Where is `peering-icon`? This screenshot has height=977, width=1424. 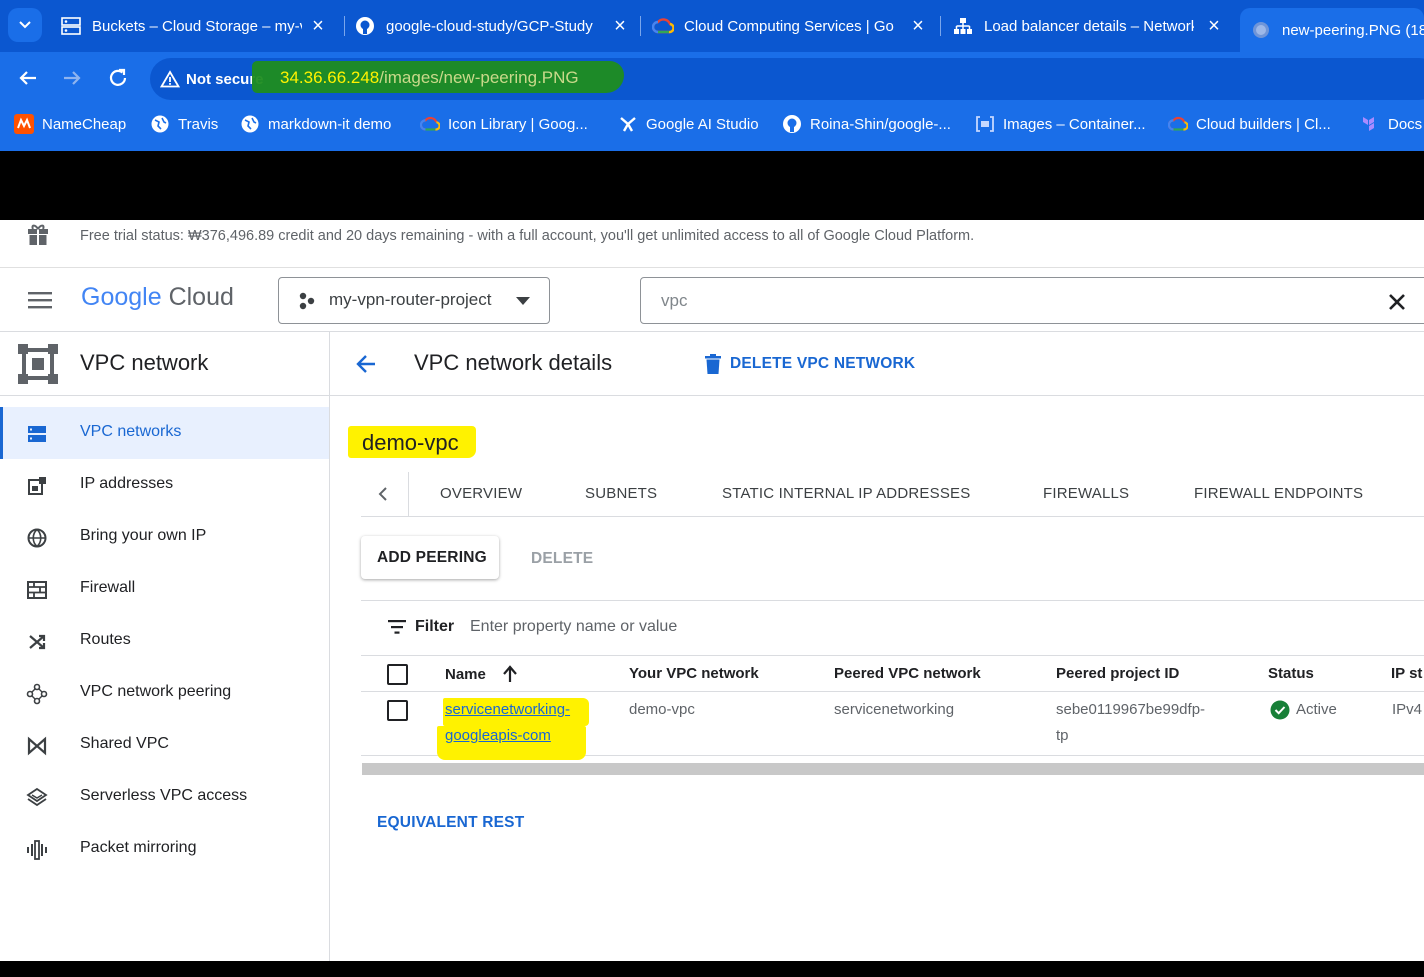 peering-icon is located at coordinates (37, 694).